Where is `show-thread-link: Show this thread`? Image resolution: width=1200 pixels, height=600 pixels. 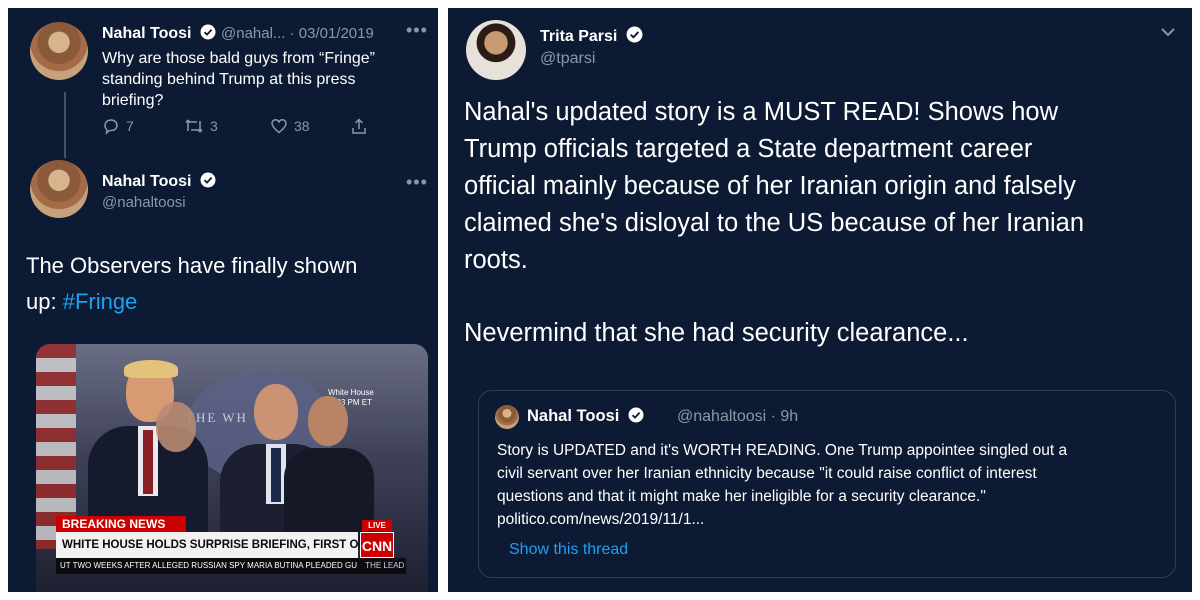 show-thread-link: Show this thread is located at coordinates (568, 550).